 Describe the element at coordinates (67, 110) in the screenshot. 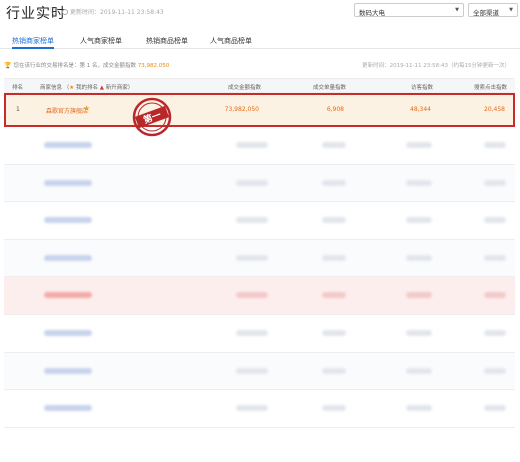

I see `shop-link: 森歌官方旗舰店` at that location.